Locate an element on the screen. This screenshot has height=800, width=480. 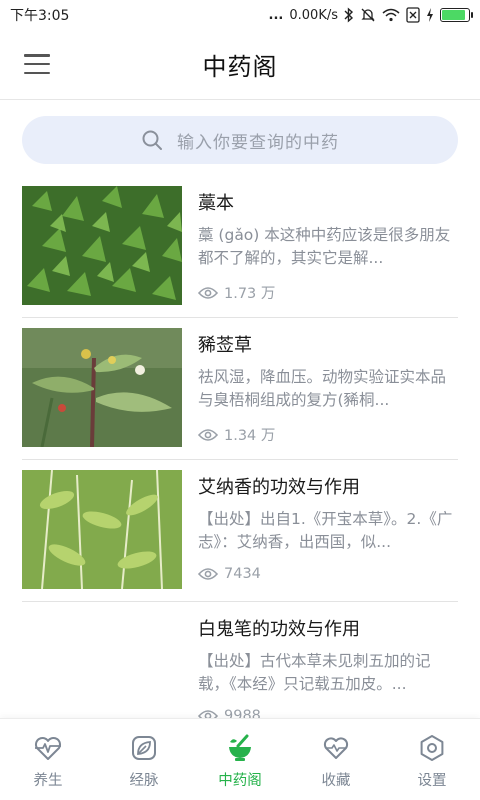
wifi-icon is located at coordinates (391, 15).